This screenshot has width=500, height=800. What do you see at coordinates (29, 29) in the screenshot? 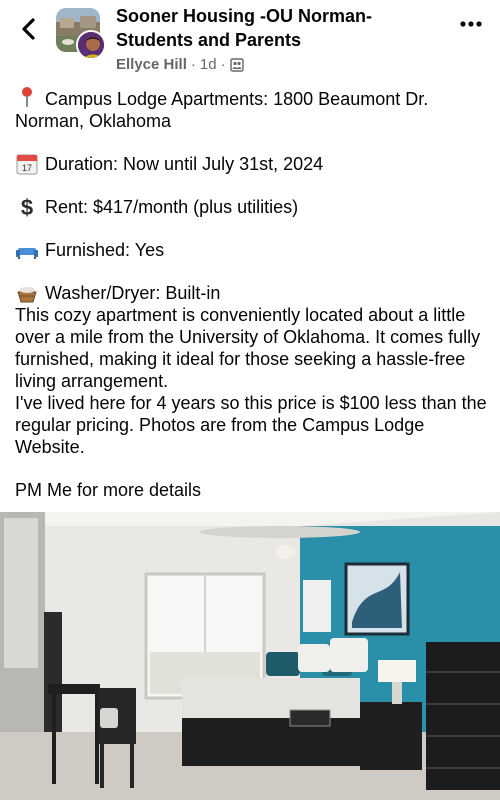
I see `back-chevron-icon` at bounding box center [29, 29].